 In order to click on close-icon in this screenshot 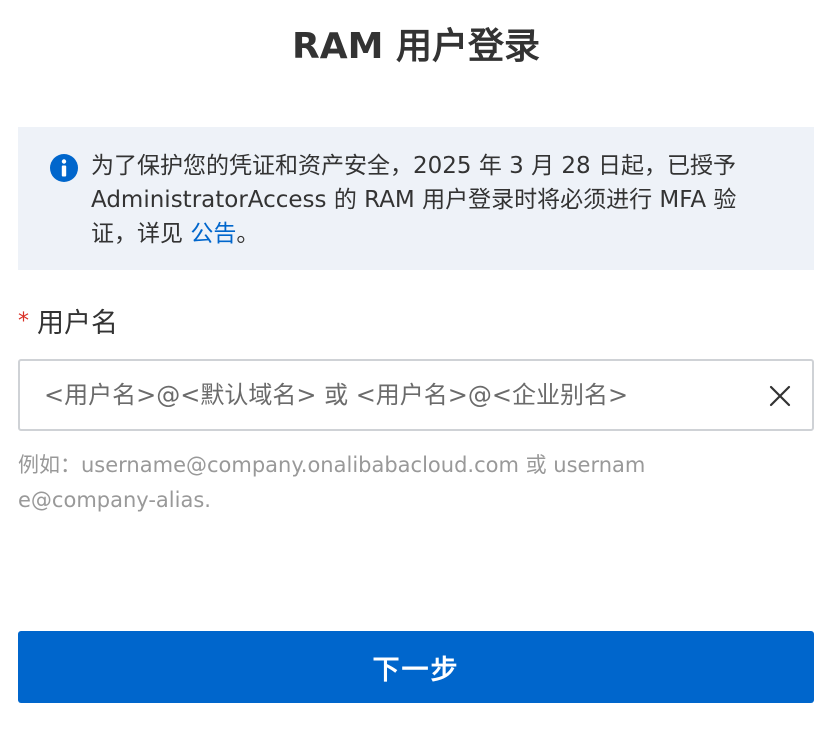, I will do `click(780, 396)`.